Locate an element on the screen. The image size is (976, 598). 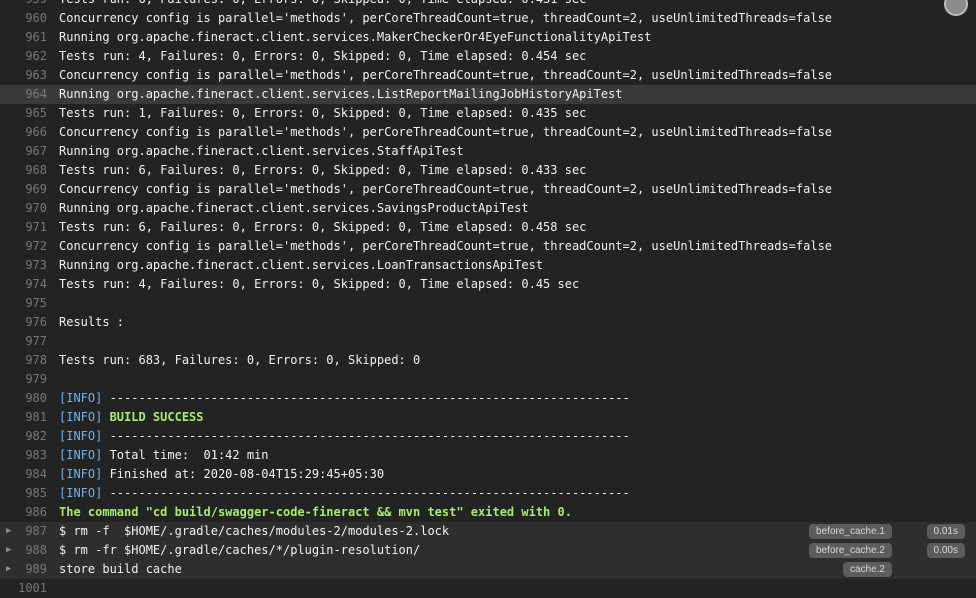
line-number: 976 is located at coordinates (23, 322).